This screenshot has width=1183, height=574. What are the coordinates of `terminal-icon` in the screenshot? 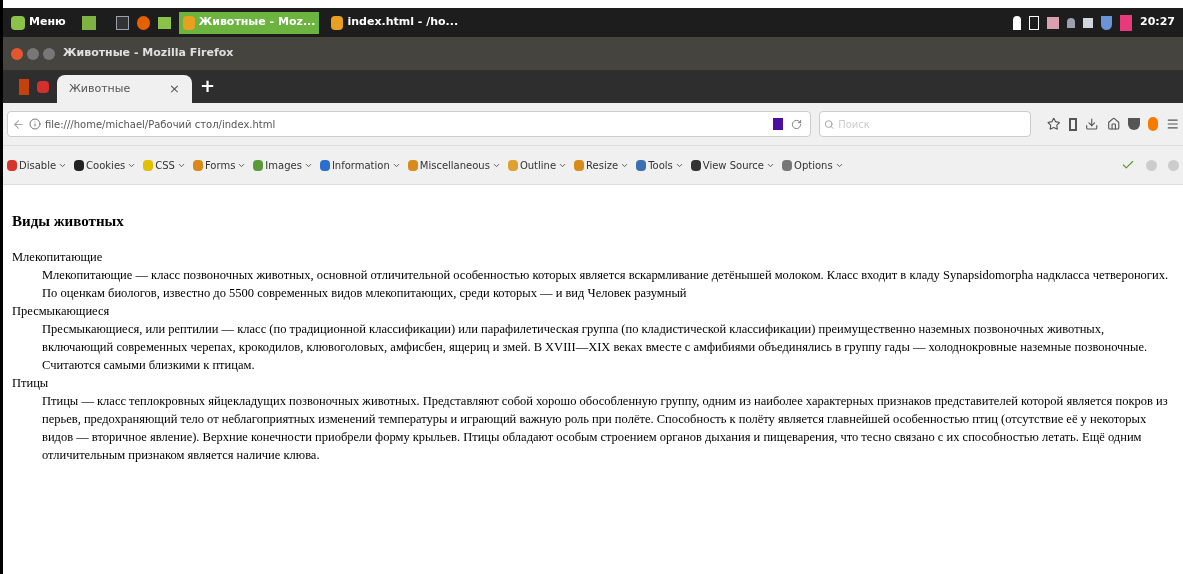 It's located at (122, 22).